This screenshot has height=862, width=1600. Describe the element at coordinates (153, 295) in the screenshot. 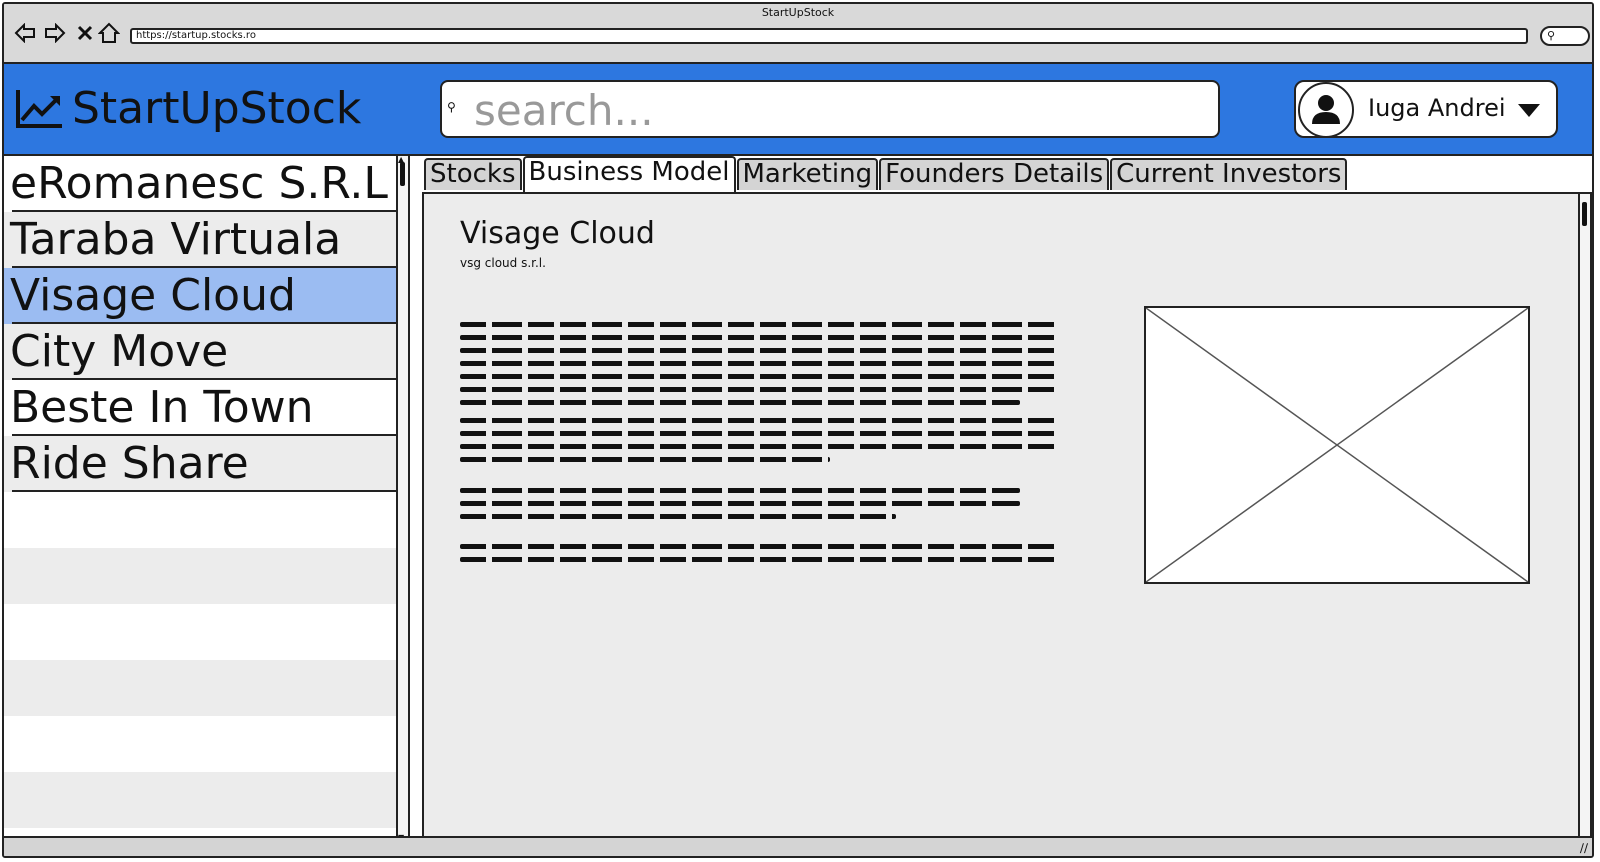

I see `list-item-label: Visage Cloud` at that location.